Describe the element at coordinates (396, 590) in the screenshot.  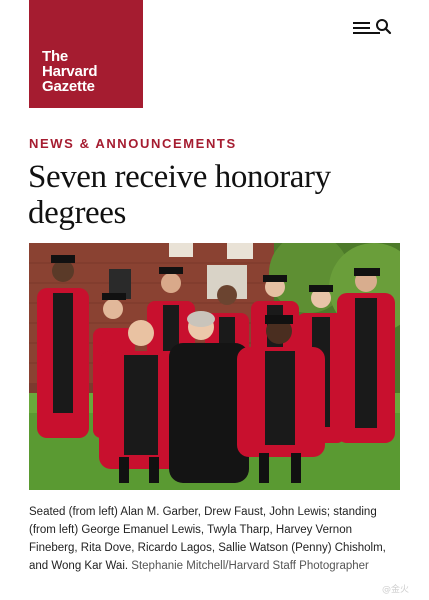
I see `watermark: @金火` at that location.